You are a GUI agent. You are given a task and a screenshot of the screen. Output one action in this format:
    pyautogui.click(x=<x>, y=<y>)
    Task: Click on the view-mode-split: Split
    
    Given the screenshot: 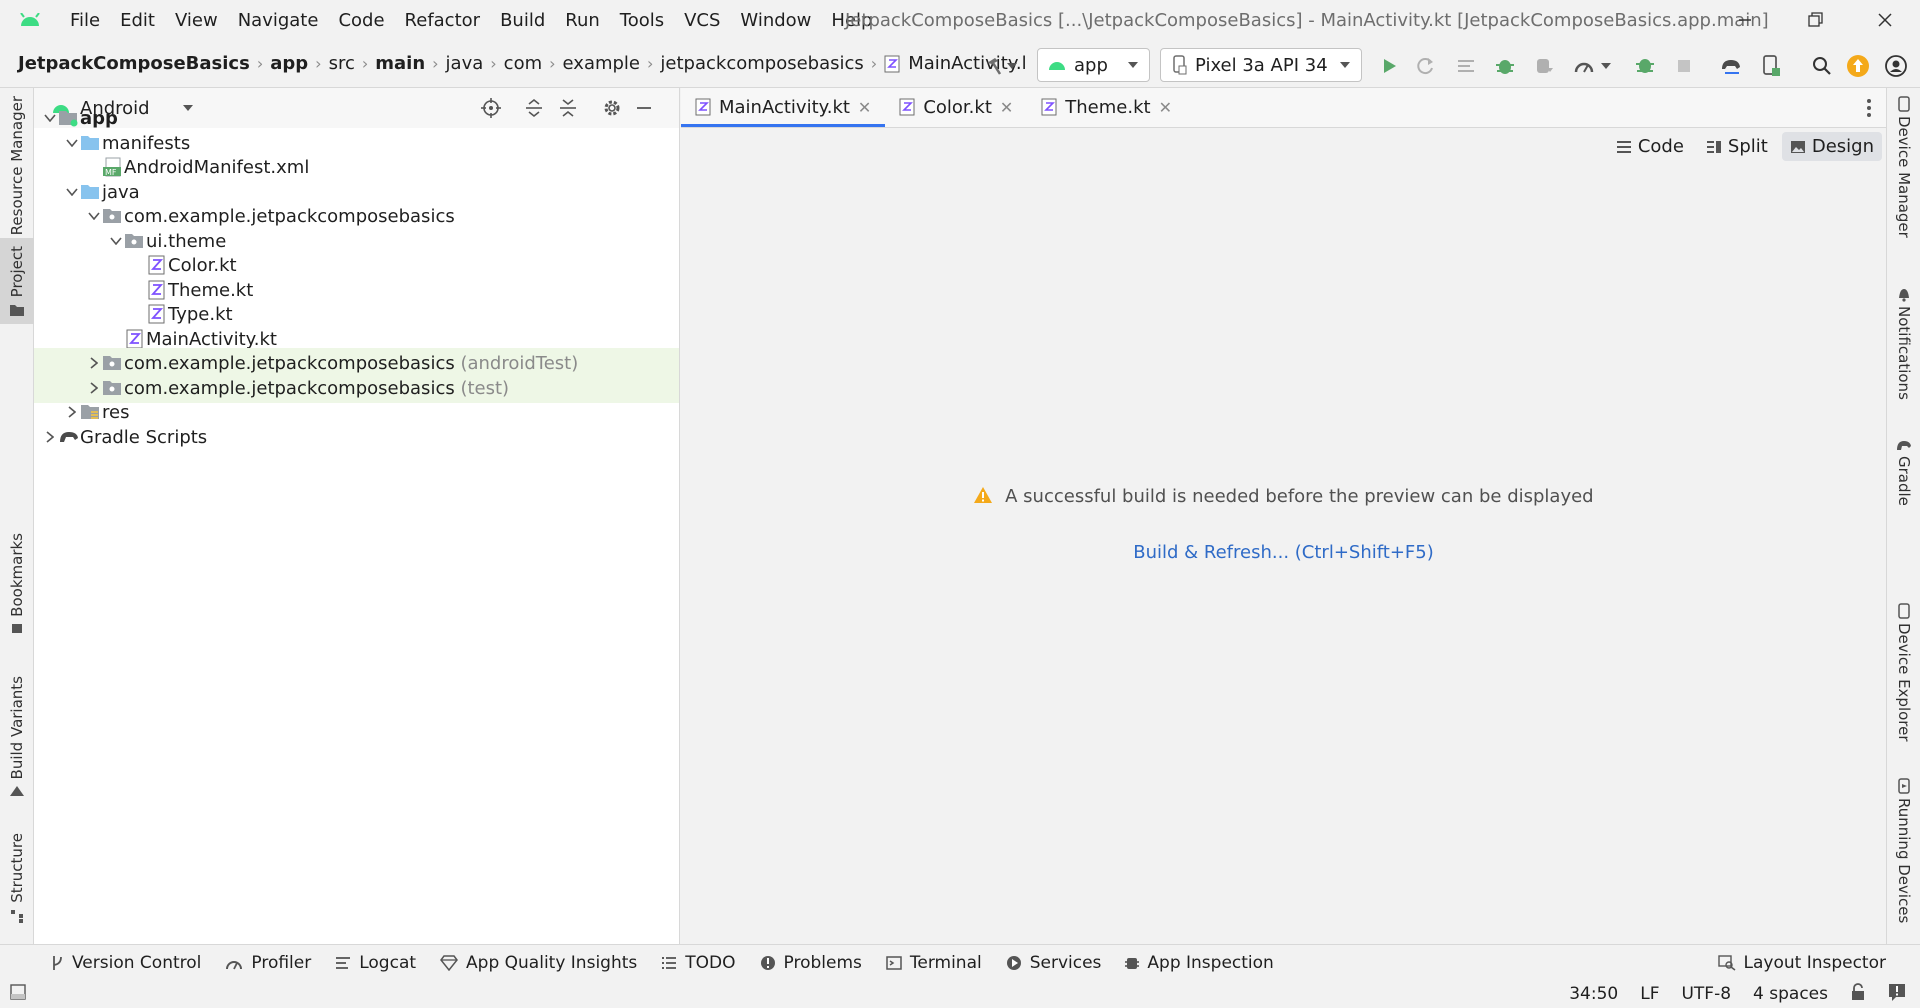 What is the action you would take?
    pyautogui.click(x=1737, y=146)
    